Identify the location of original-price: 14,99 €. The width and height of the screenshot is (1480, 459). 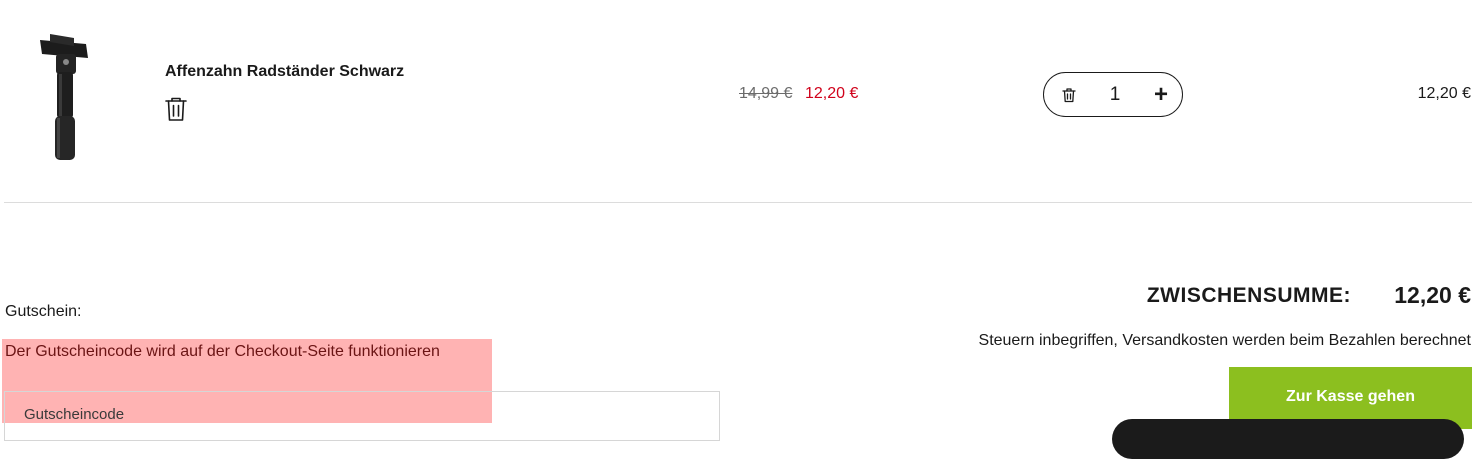
(766, 93).